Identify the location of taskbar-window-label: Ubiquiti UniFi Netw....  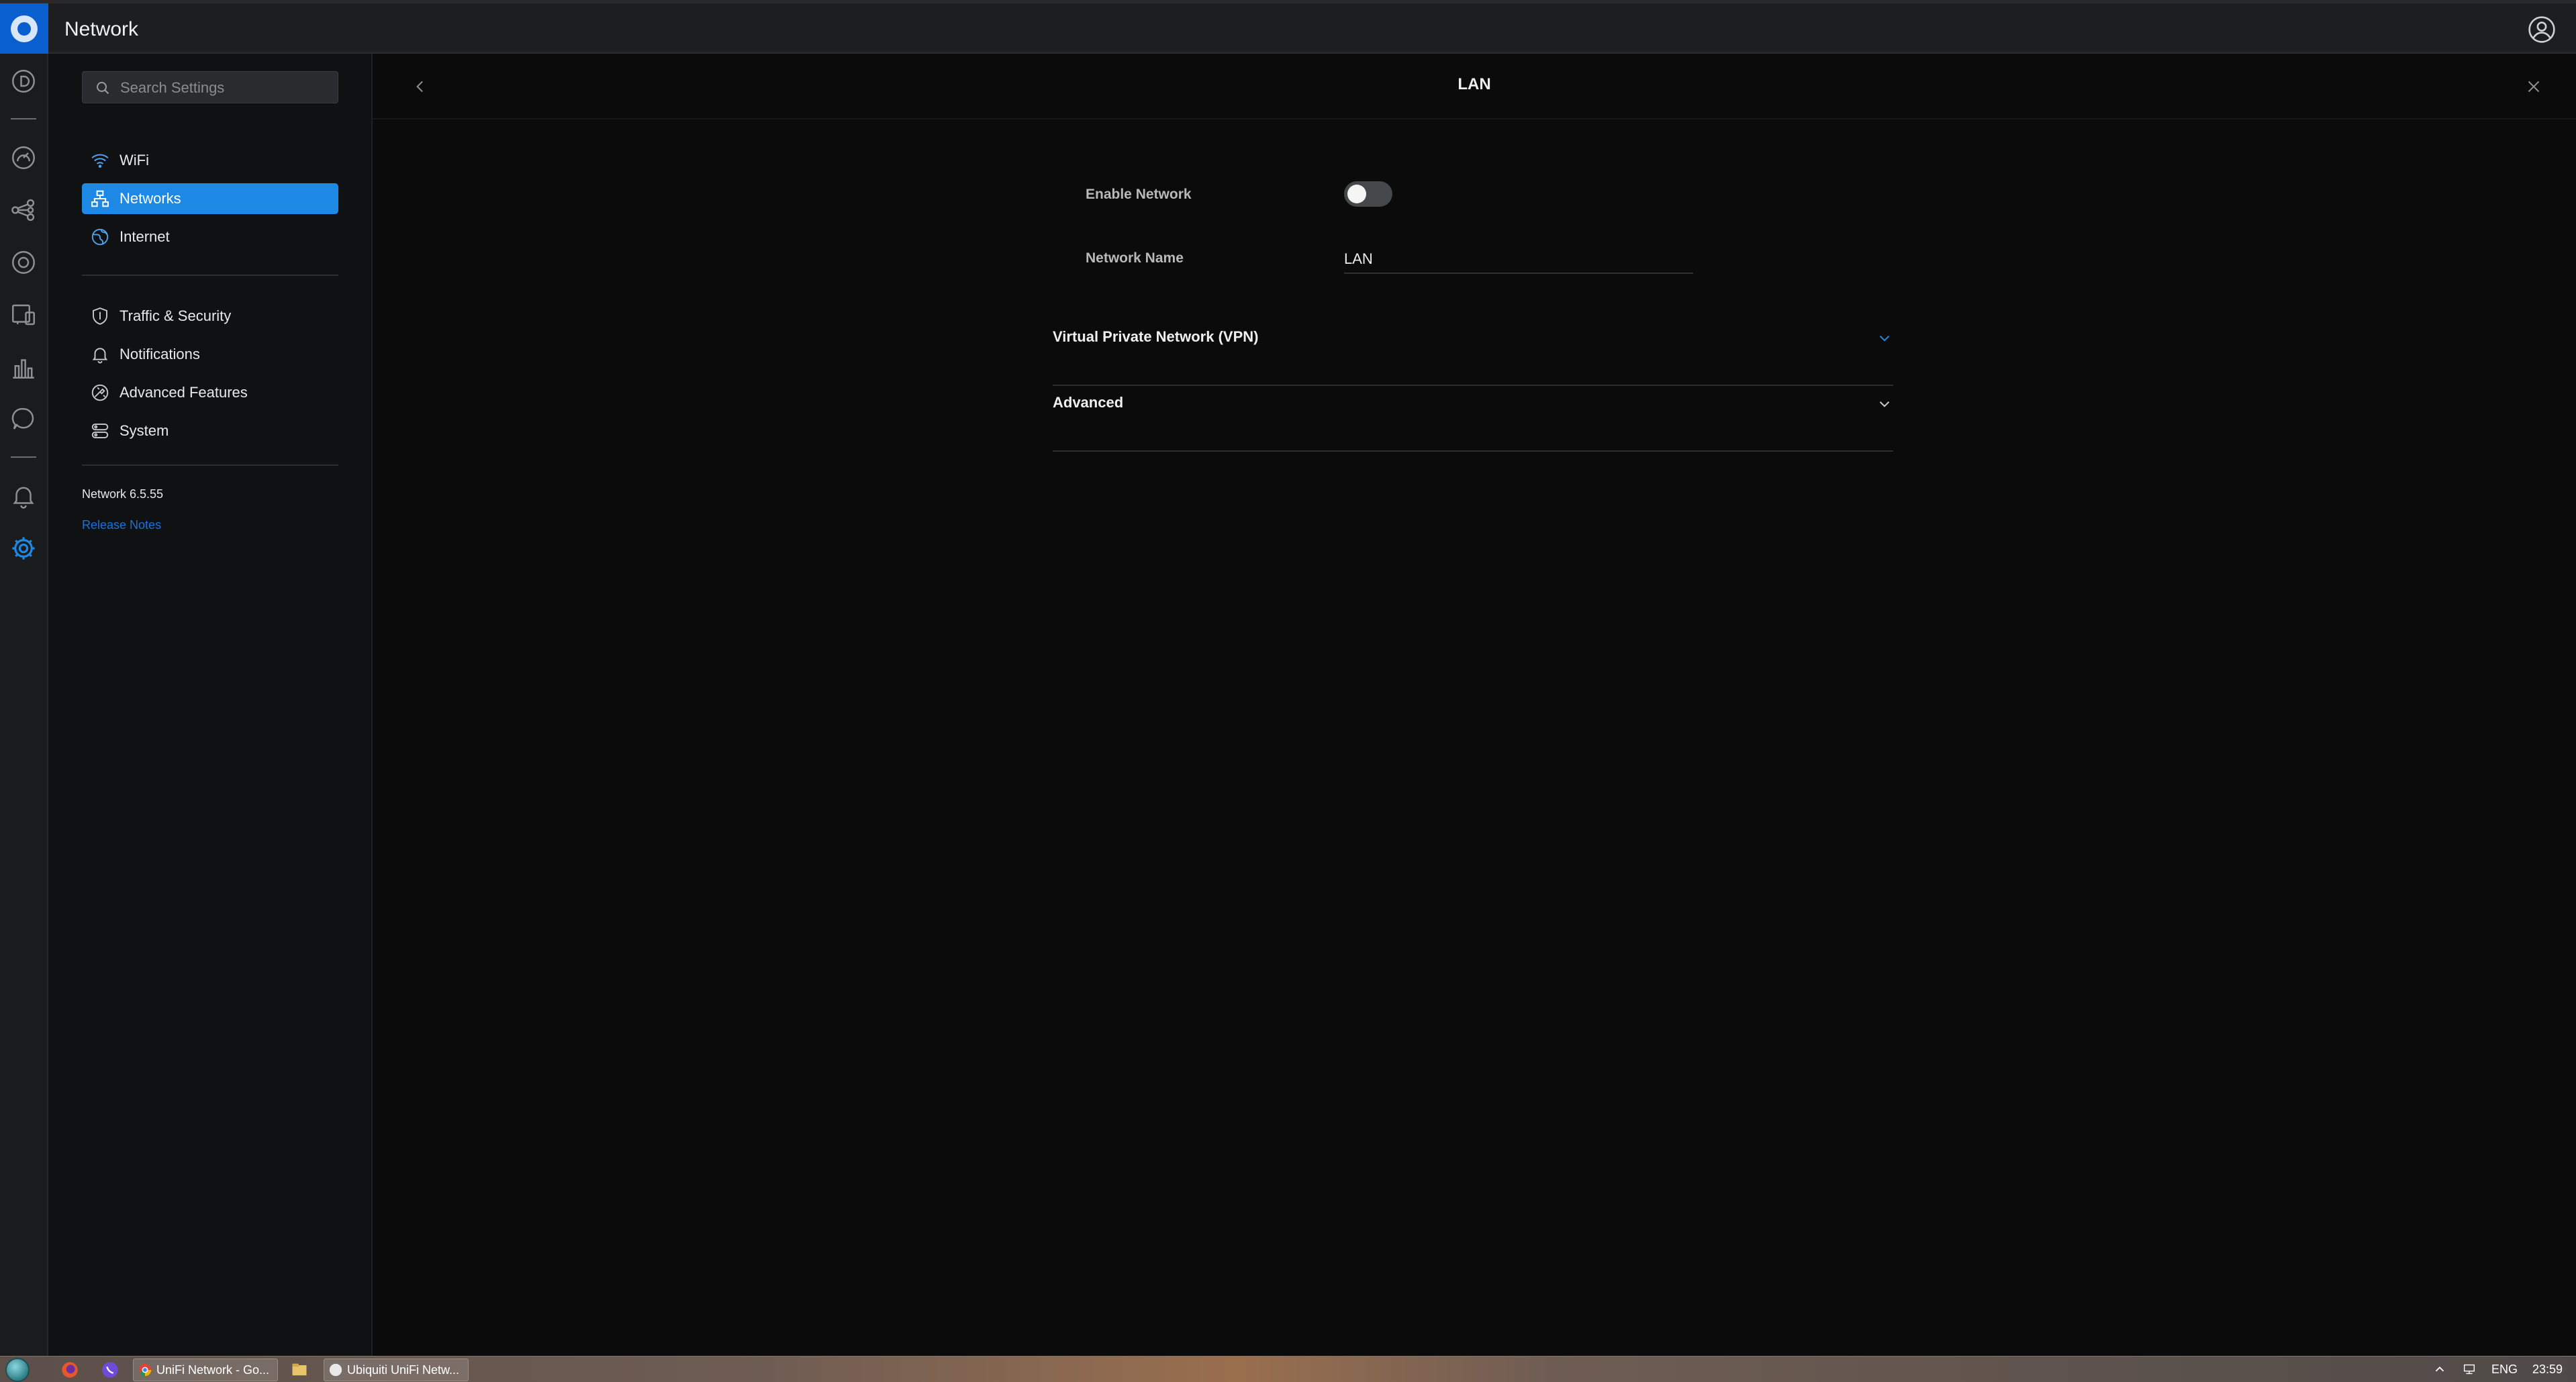
(403, 1370).